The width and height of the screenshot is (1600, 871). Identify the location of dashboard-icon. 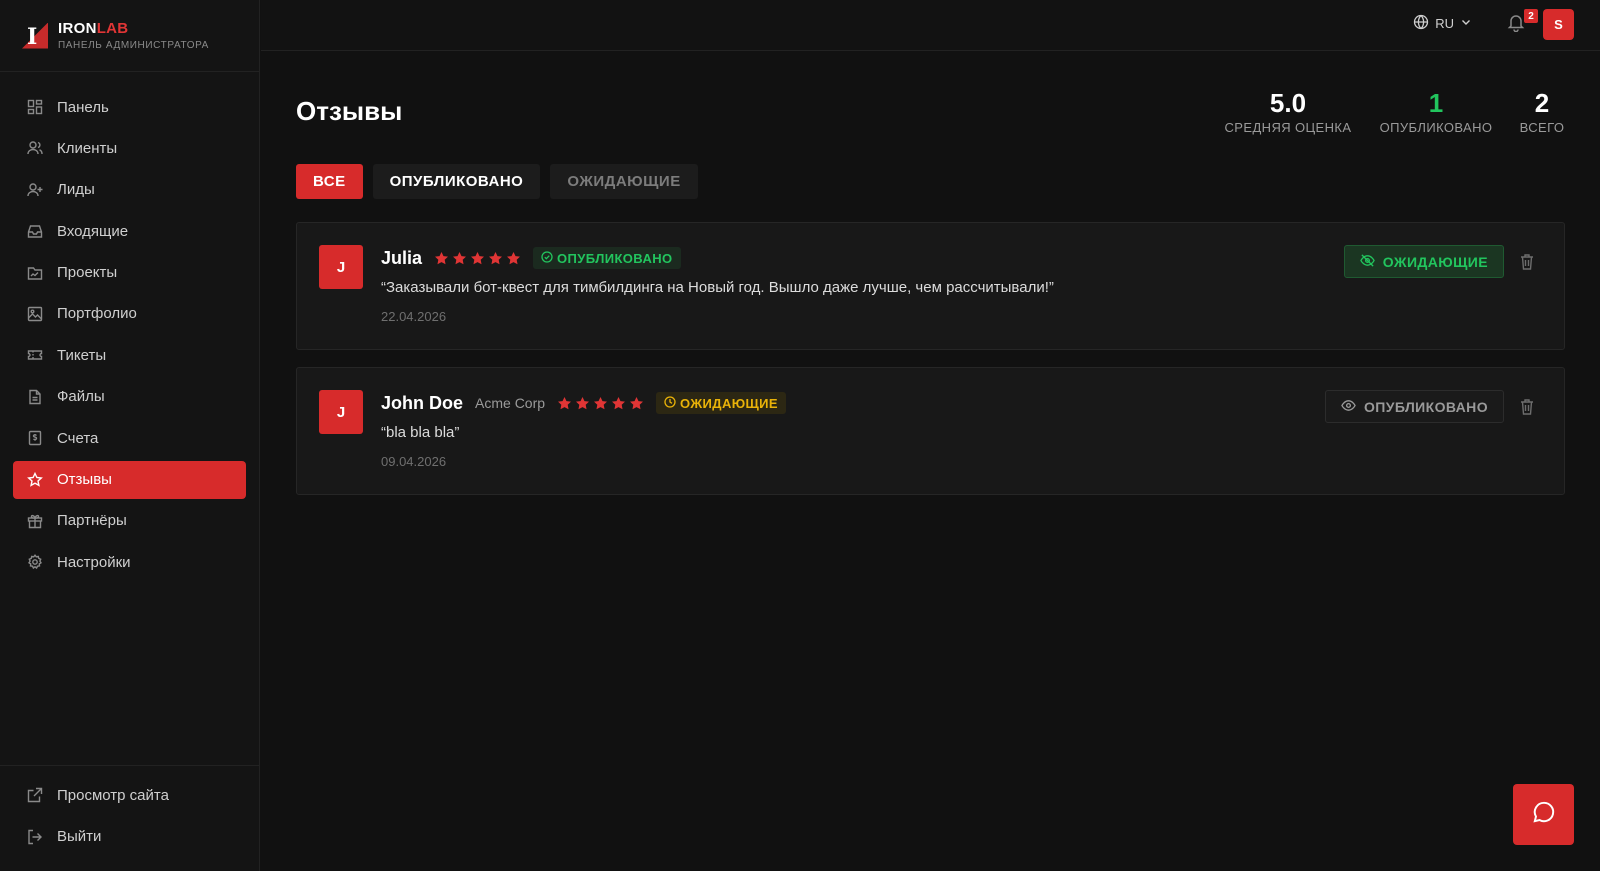
(35, 107).